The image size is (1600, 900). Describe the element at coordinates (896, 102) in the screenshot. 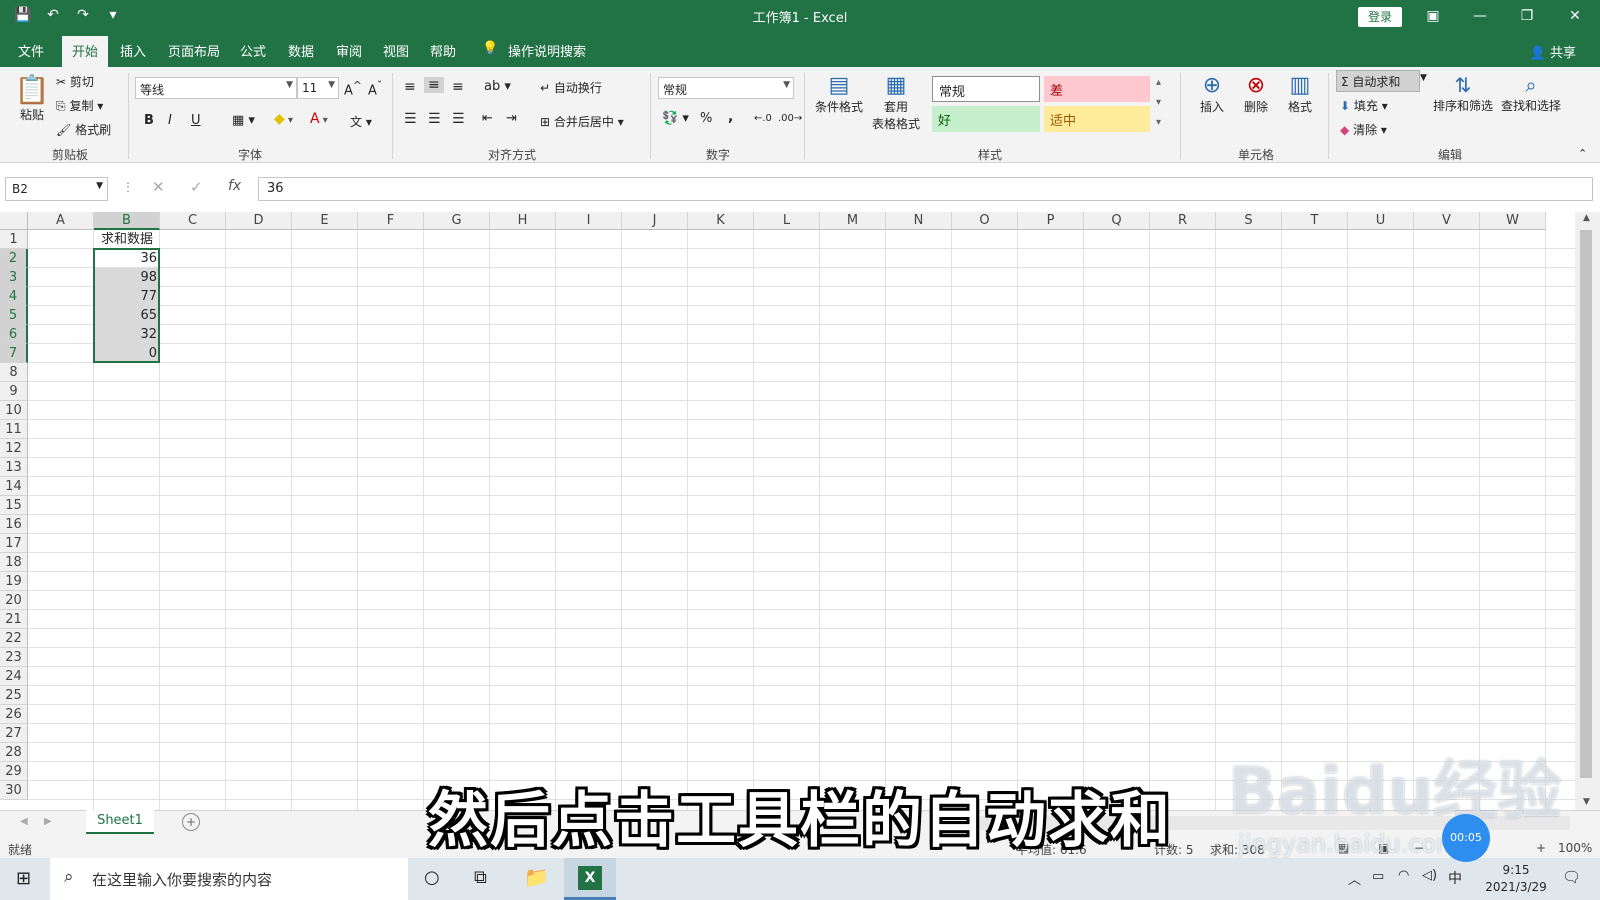

I see `format-as-table-button: ▦ 套用 表格格式` at that location.